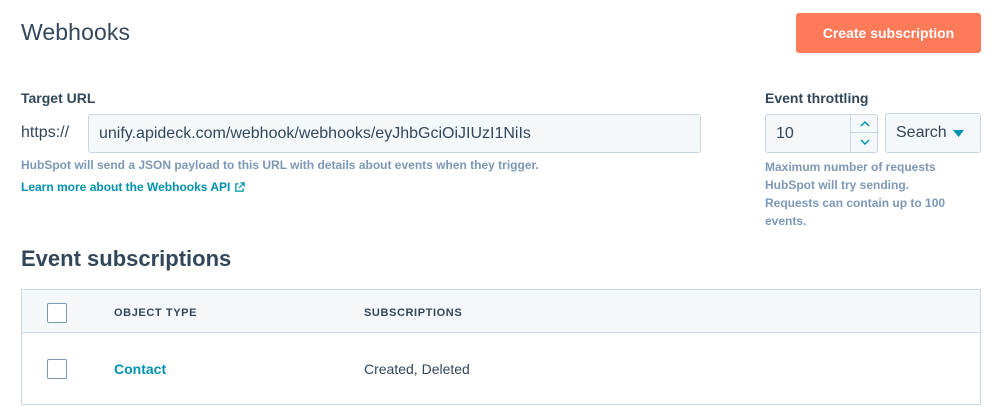  I want to click on create-subscription-button: Create subscription, so click(888, 33).